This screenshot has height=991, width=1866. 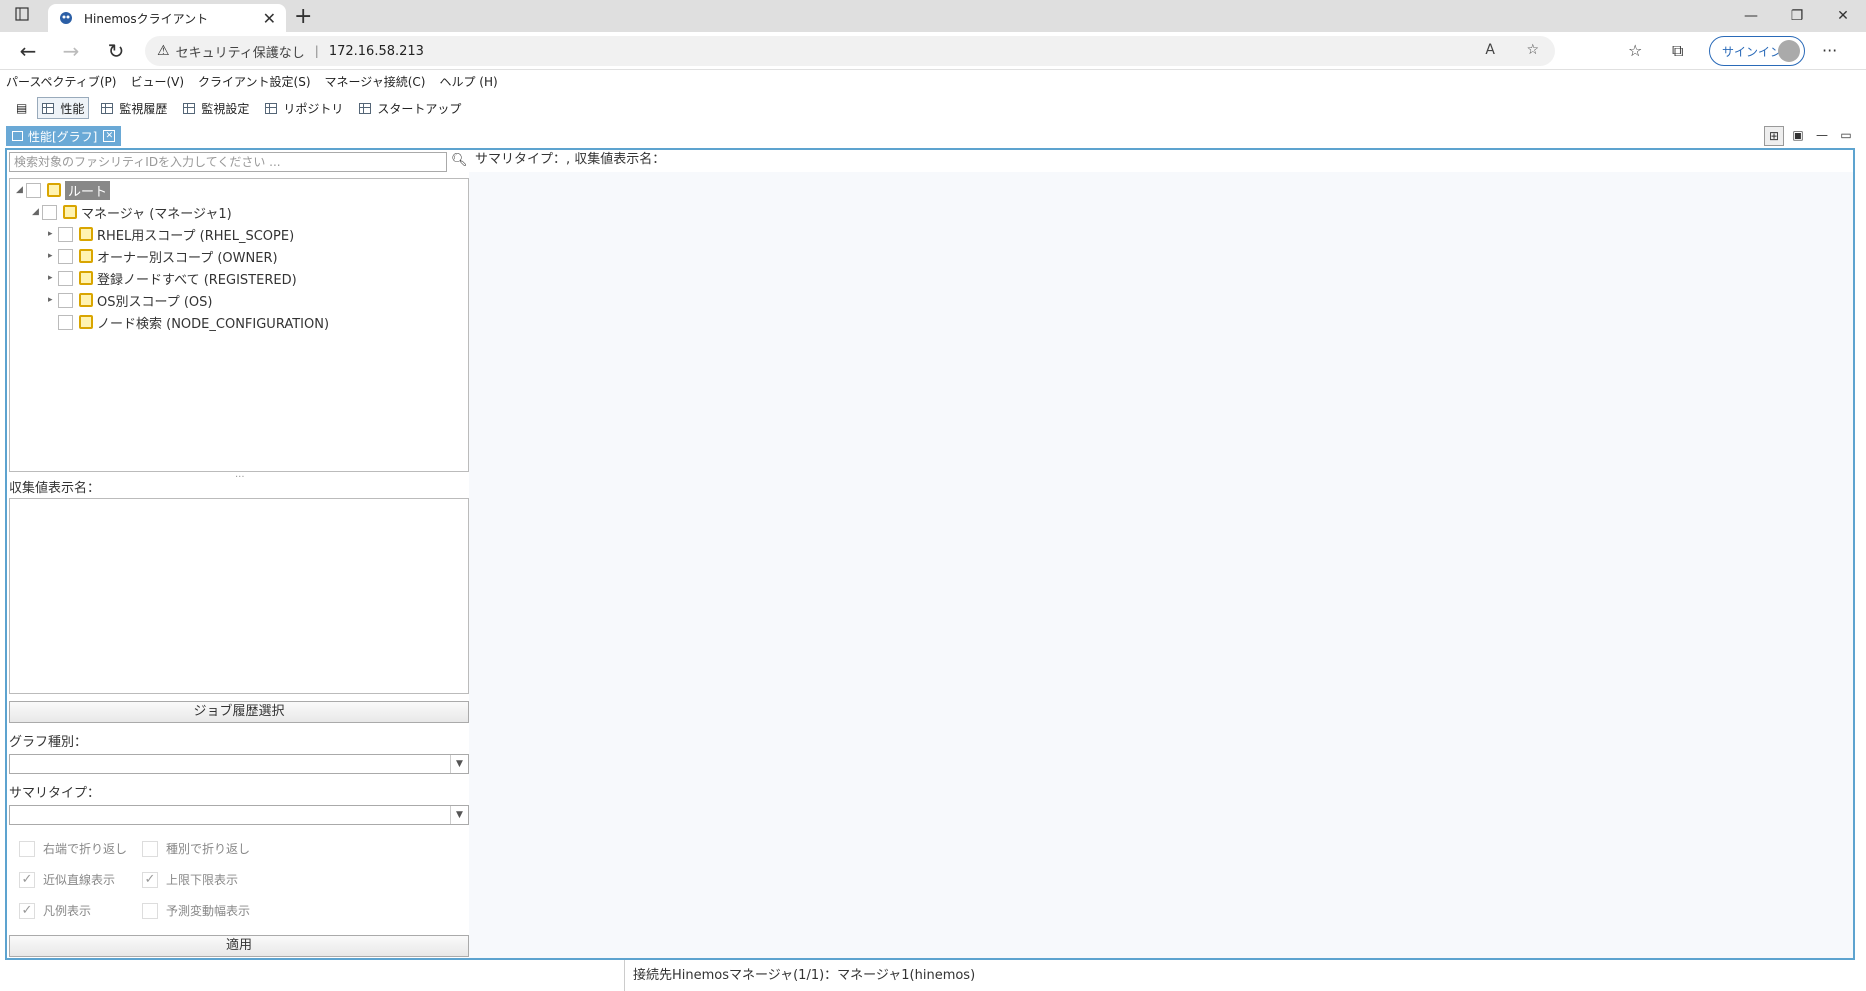 What do you see at coordinates (1635, 50) in the screenshot?
I see `favorites-icon: ☆` at bounding box center [1635, 50].